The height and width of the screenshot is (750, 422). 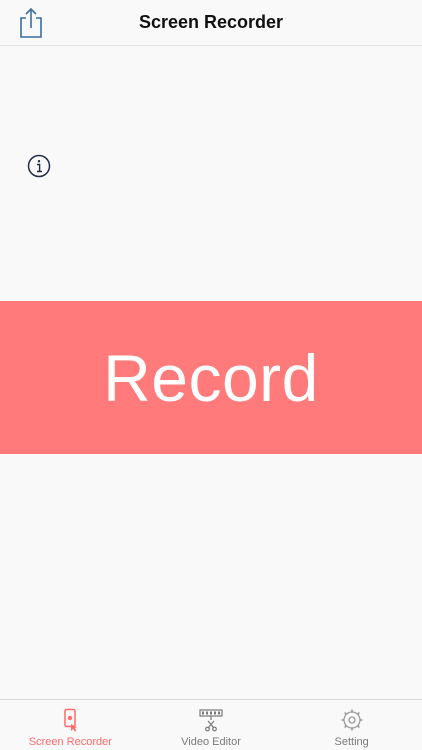 I want to click on tab-setting: Setting, so click(x=351, y=725).